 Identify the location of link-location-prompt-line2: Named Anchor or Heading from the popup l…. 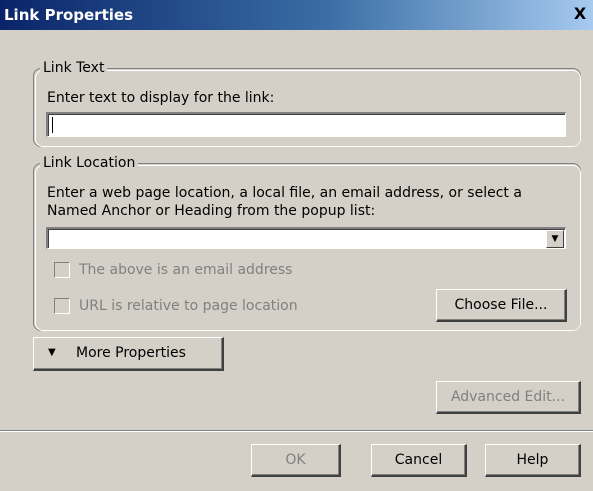
(211, 211).